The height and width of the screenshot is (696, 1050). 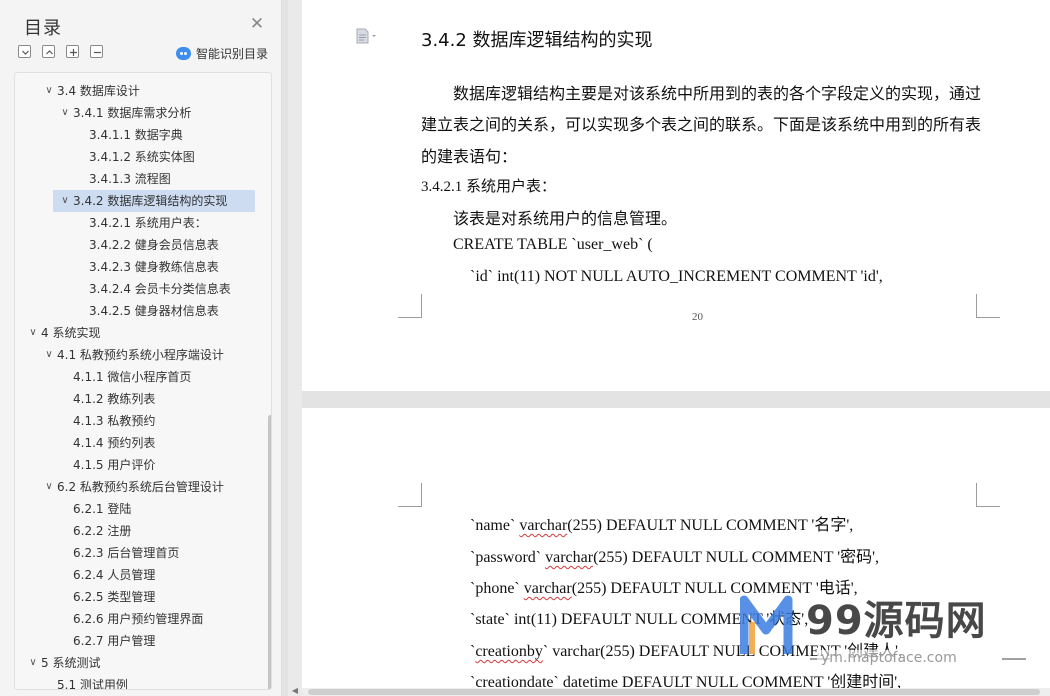 I want to click on toc-item-label: 3.4.1.3 流程图, so click(x=130, y=179).